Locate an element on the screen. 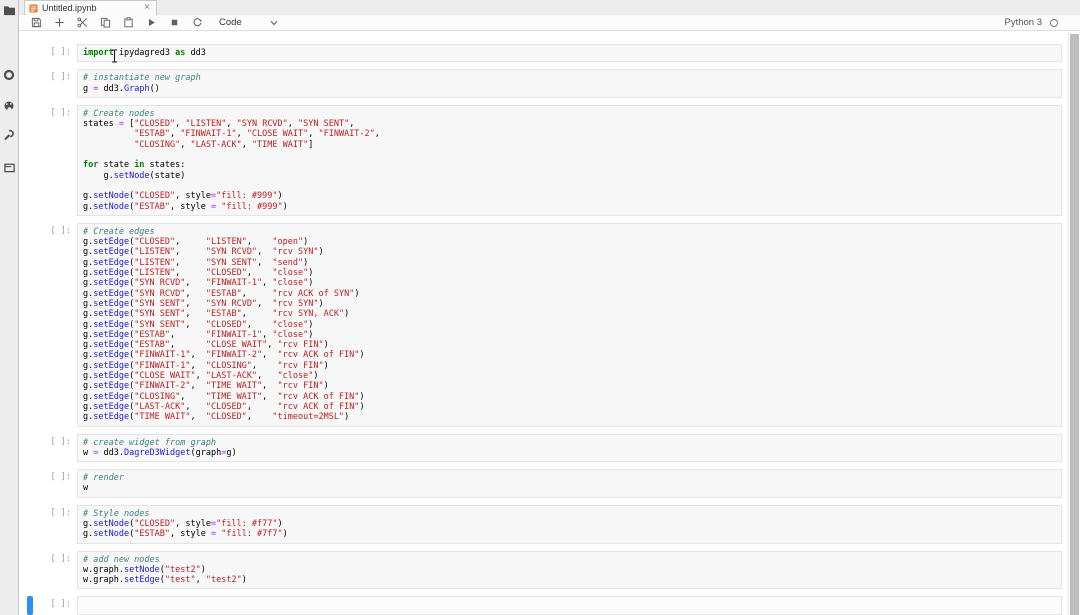  code-line: g.setEdge("LISTEN", "SYN SENT", "send") is located at coordinates (196, 262).